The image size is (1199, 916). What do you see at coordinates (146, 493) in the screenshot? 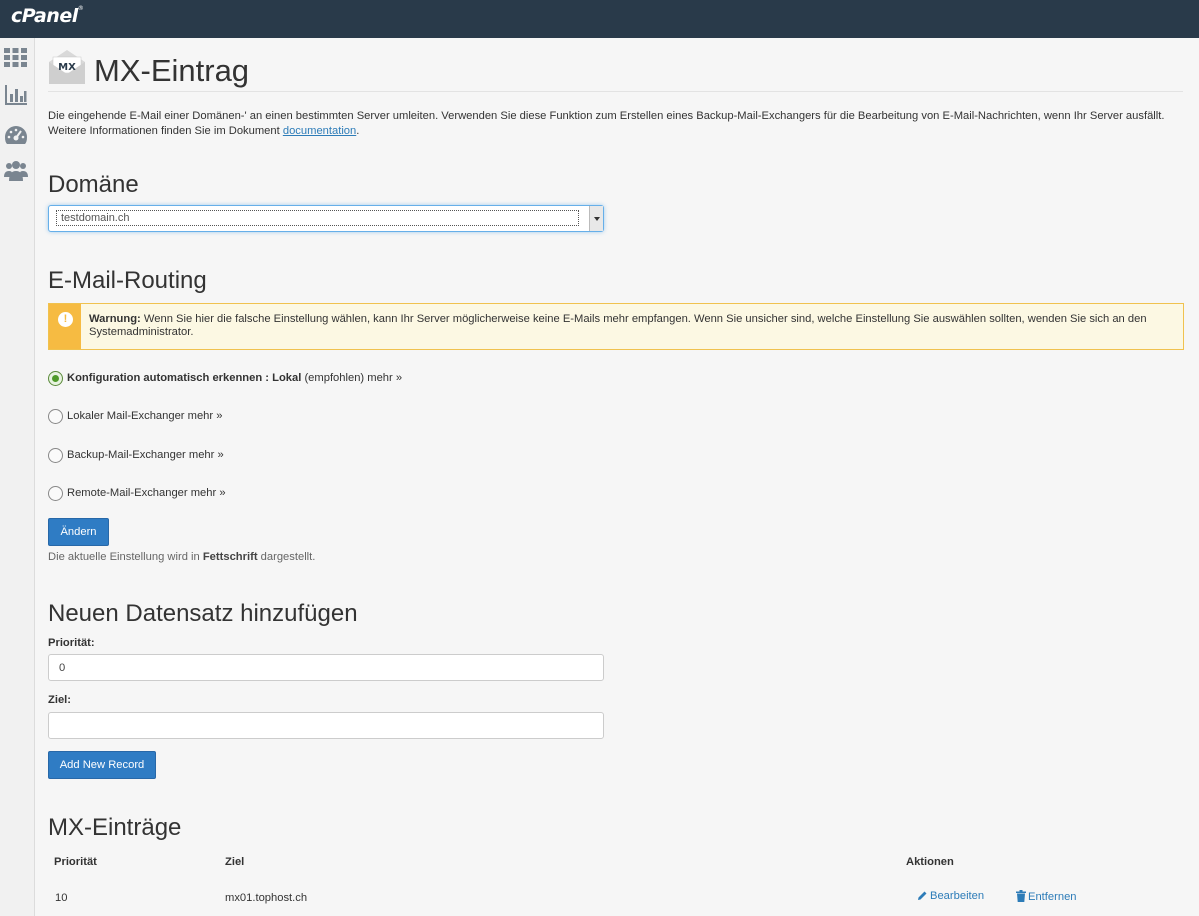
I see `radio-label: Remote-Mail-Exchanger mehr »` at bounding box center [146, 493].